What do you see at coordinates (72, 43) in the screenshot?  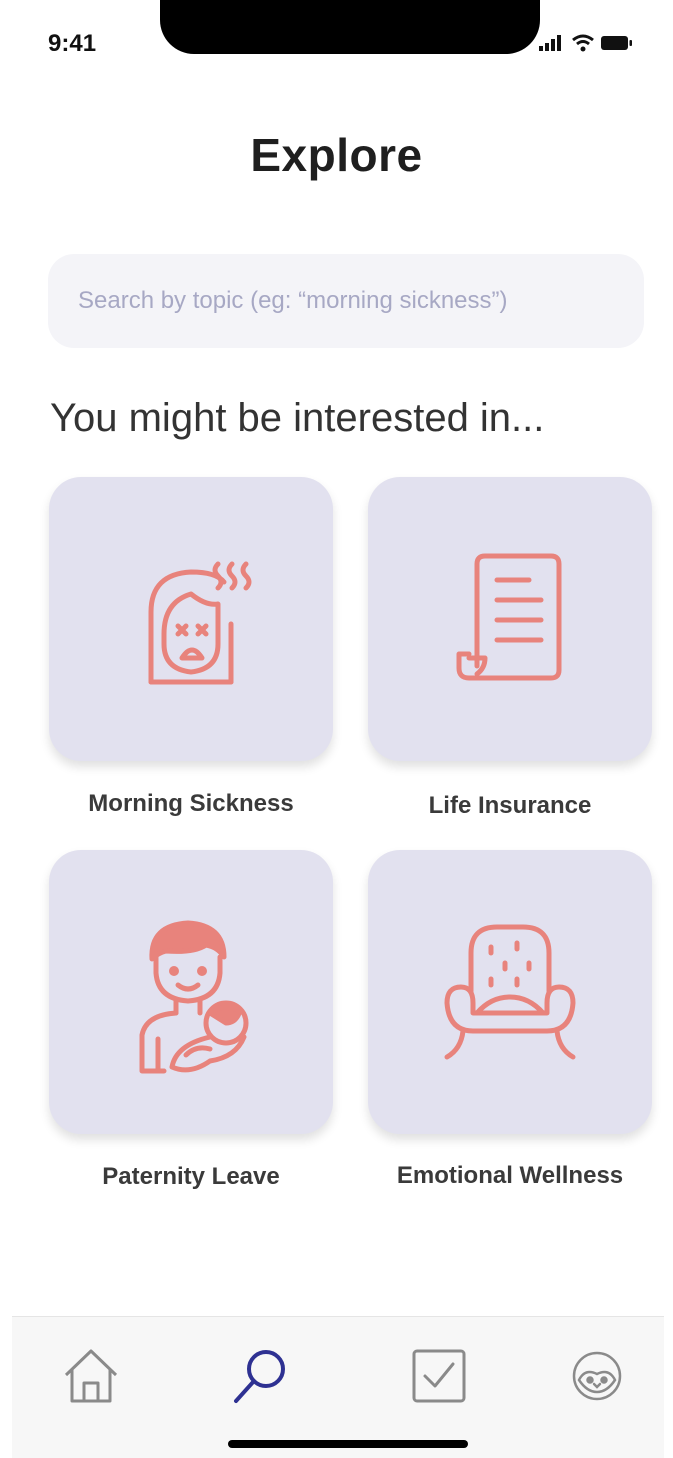 I see `status-time: 9:41` at bounding box center [72, 43].